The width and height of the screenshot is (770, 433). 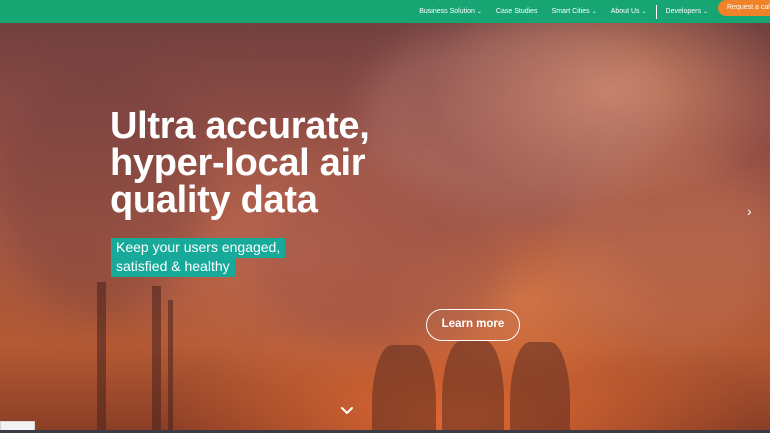 What do you see at coordinates (656, 11) in the screenshot?
I see `nav-divider` at bounding box center [656, 11].